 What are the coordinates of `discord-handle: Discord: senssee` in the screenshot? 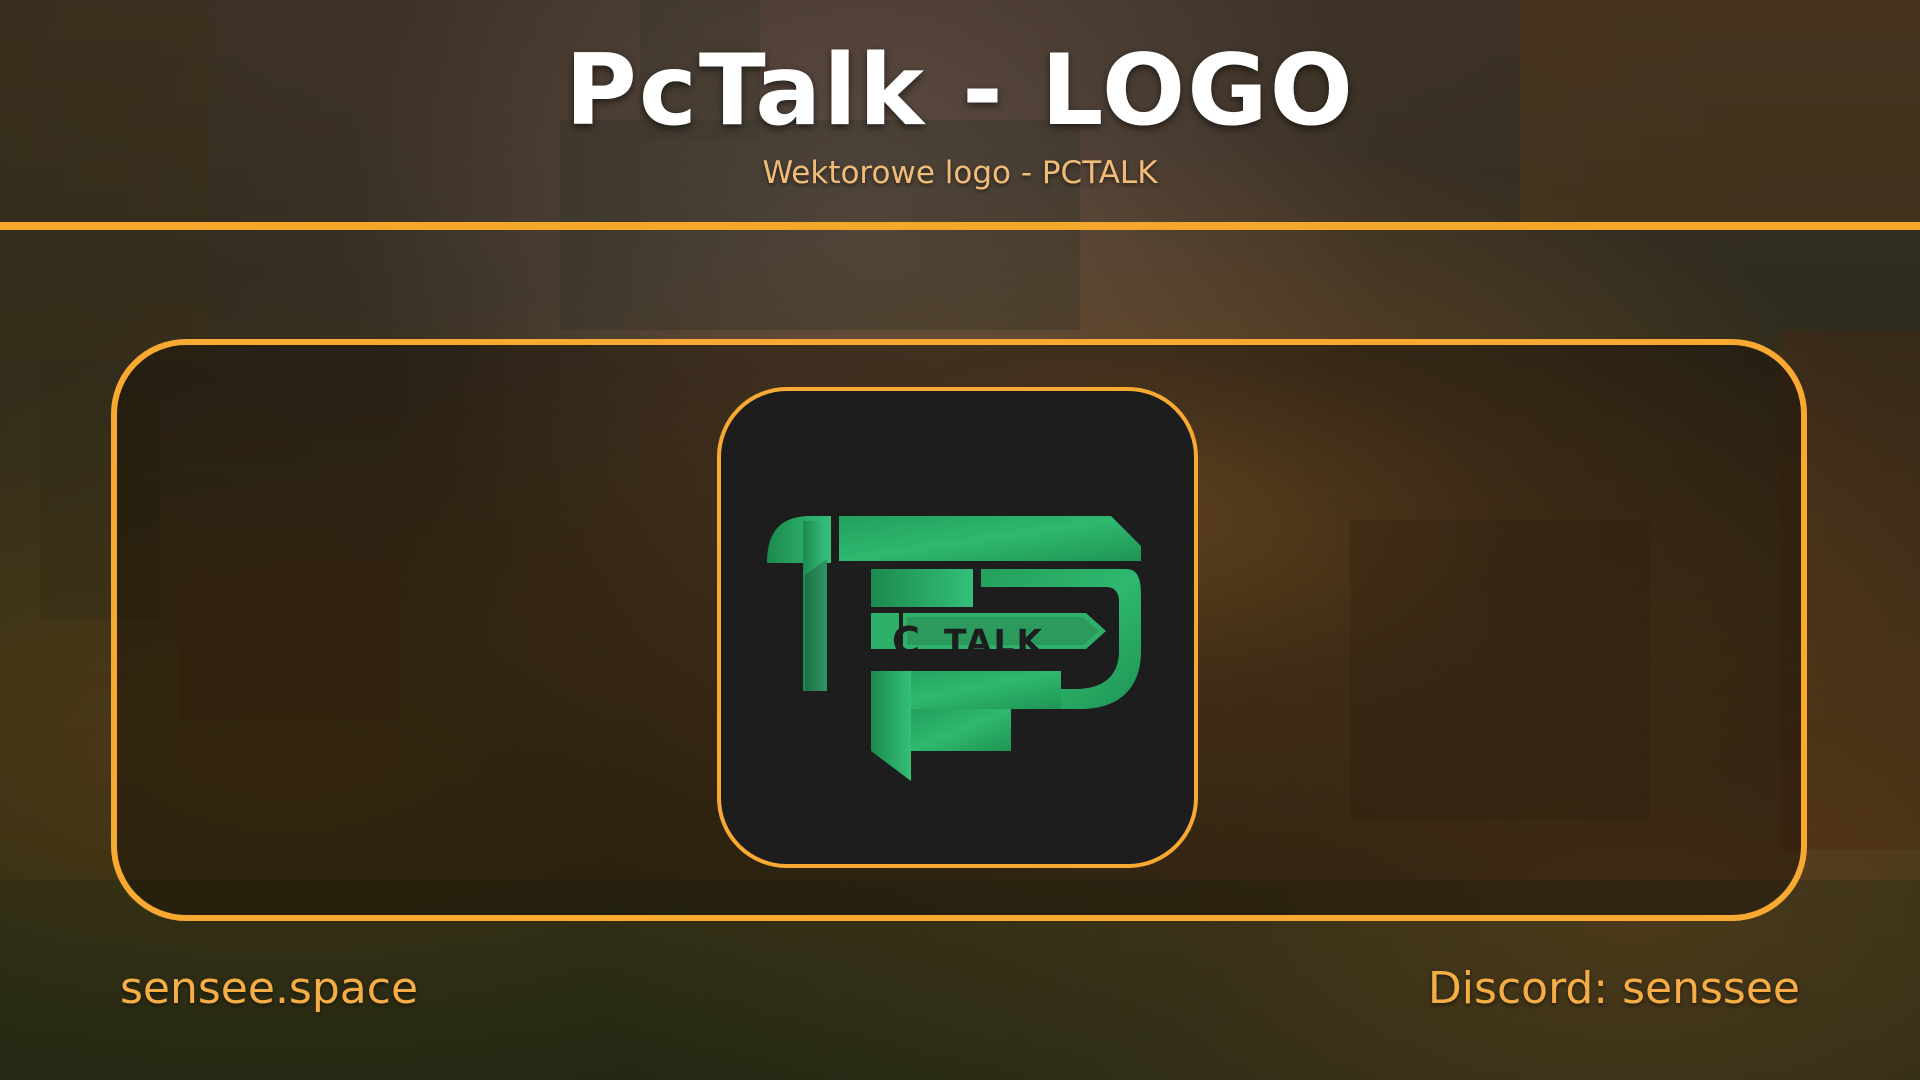 It's located at (1613, 988).